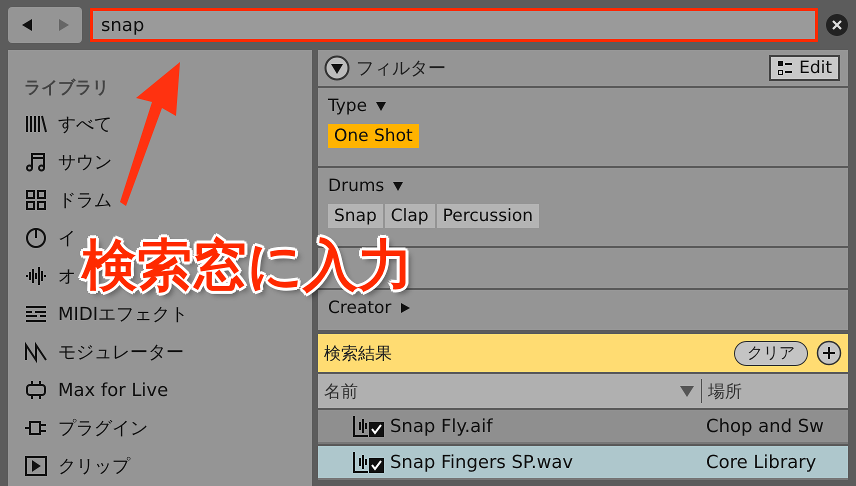 The width and height of the screenshot is (856, 486). What do you see at coordinates (583, 427) in the screenshot?
I see `result-row: Snap Fly.aif Chop and Sw` at bounding box center [583, 427].